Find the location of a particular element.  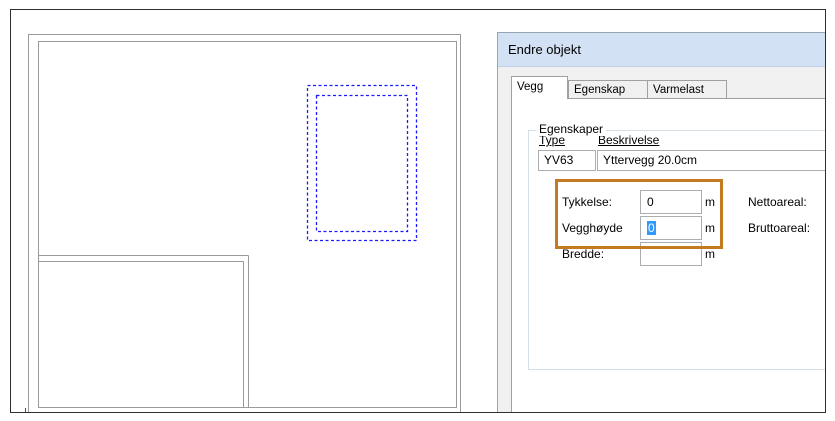

highlight-box is located at coordinates (639, 214).